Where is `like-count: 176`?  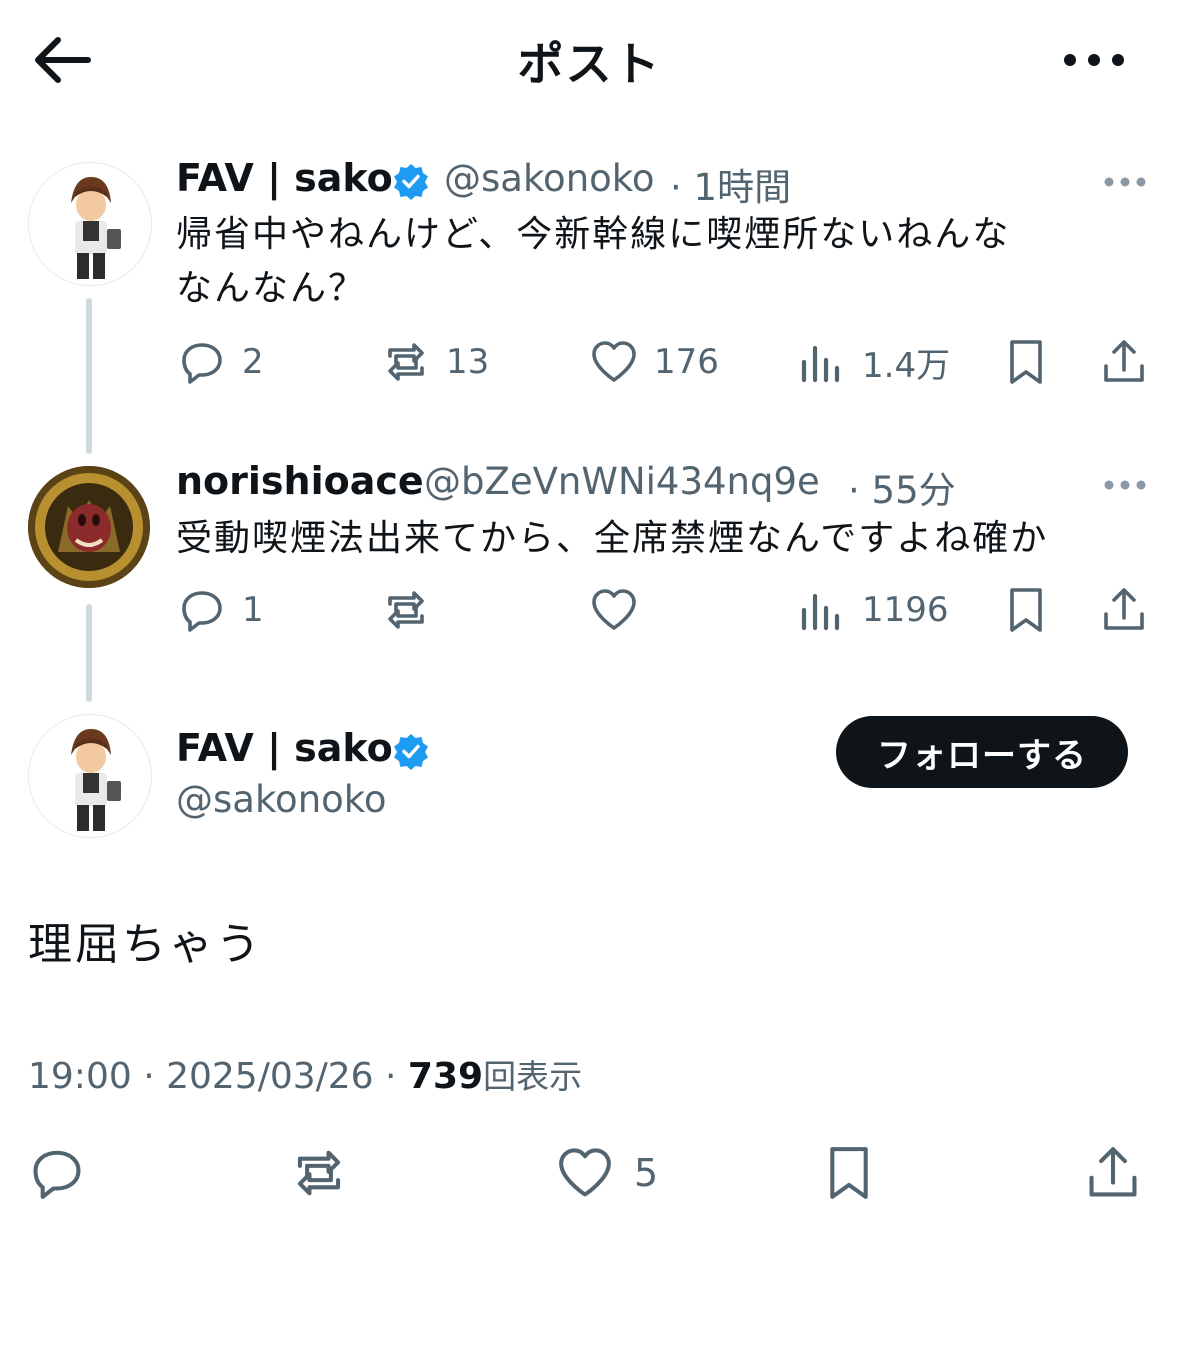
like-count: 176 is located at coordinates (686, 362).